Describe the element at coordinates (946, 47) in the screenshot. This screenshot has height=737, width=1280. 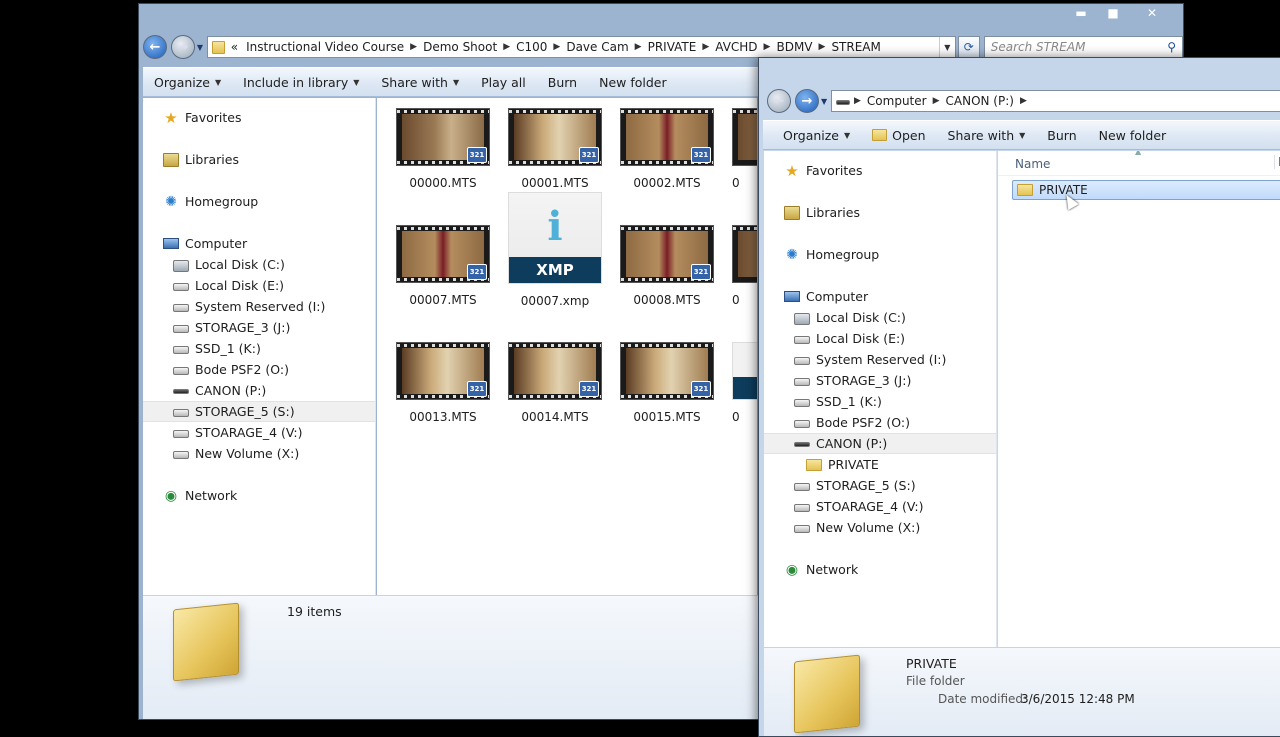
I see `address-dropdown-icon: ▼` at that location.